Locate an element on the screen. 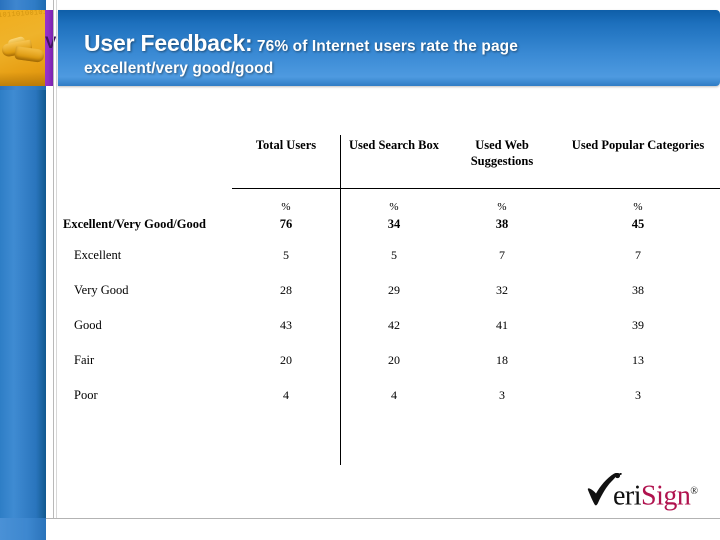 This screenshot has width=720, height=540. table-row: Excellent/Very Good/Good 76 34 38 45 is located at coordinates (389, 224).